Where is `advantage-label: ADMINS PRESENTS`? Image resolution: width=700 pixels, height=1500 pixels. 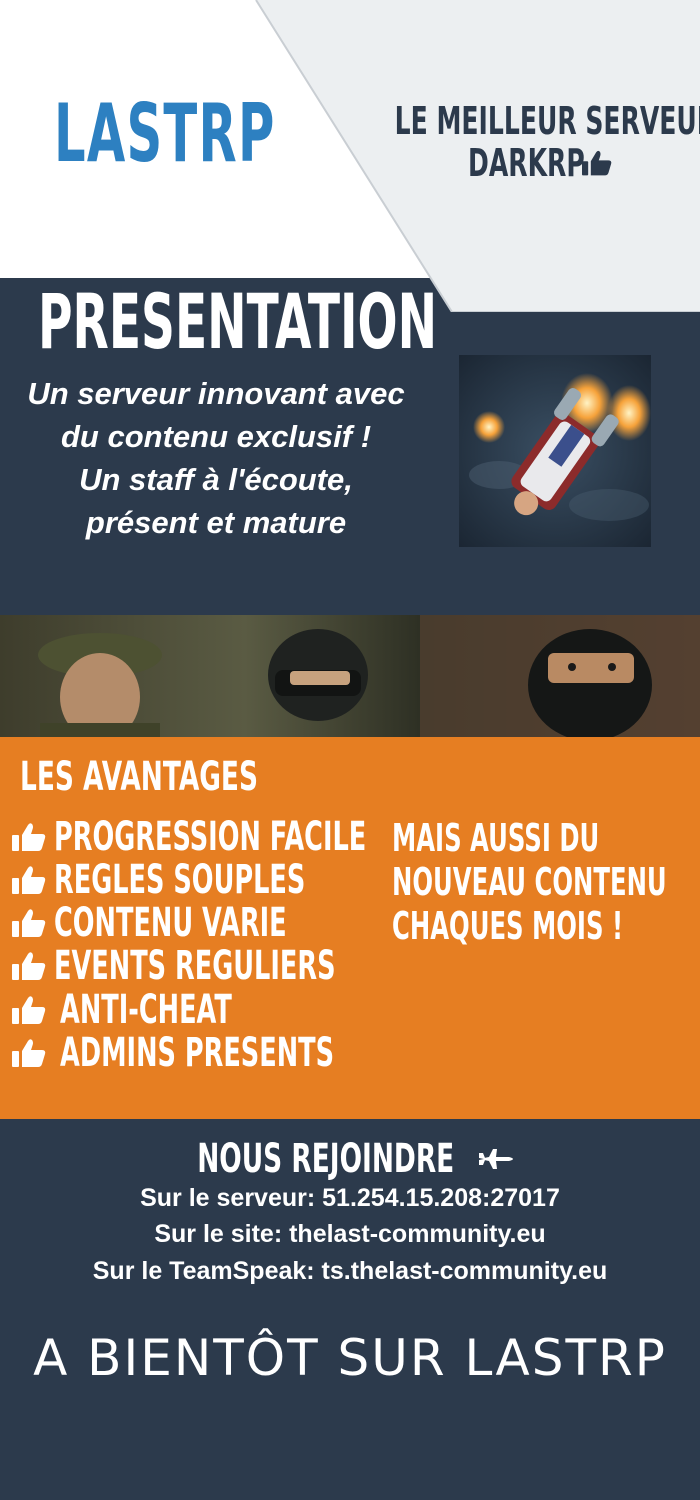
advantage-label: ADMINS PRESENTS is located at coordinates (197, 1053).